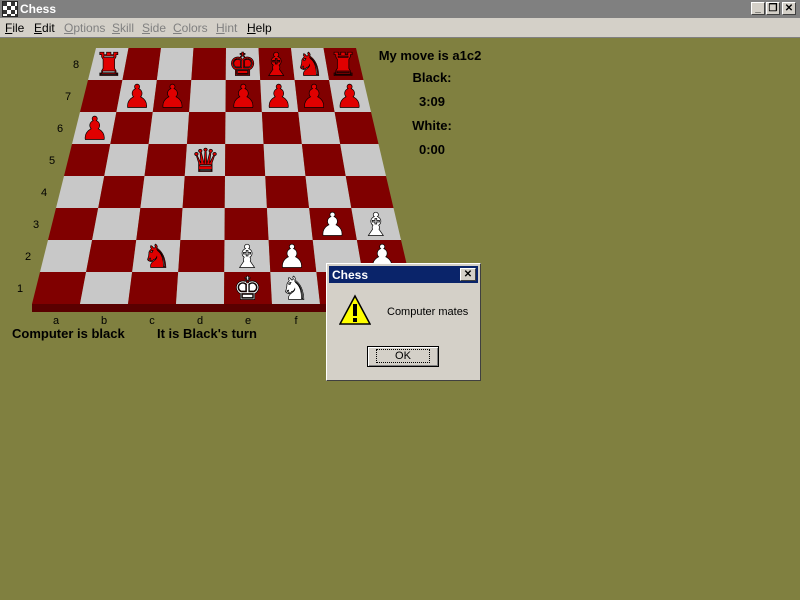  What do you see at coordinates (159, 224) in the screenshot?
I see `board-square-c3` at bounding box center [159, 224].